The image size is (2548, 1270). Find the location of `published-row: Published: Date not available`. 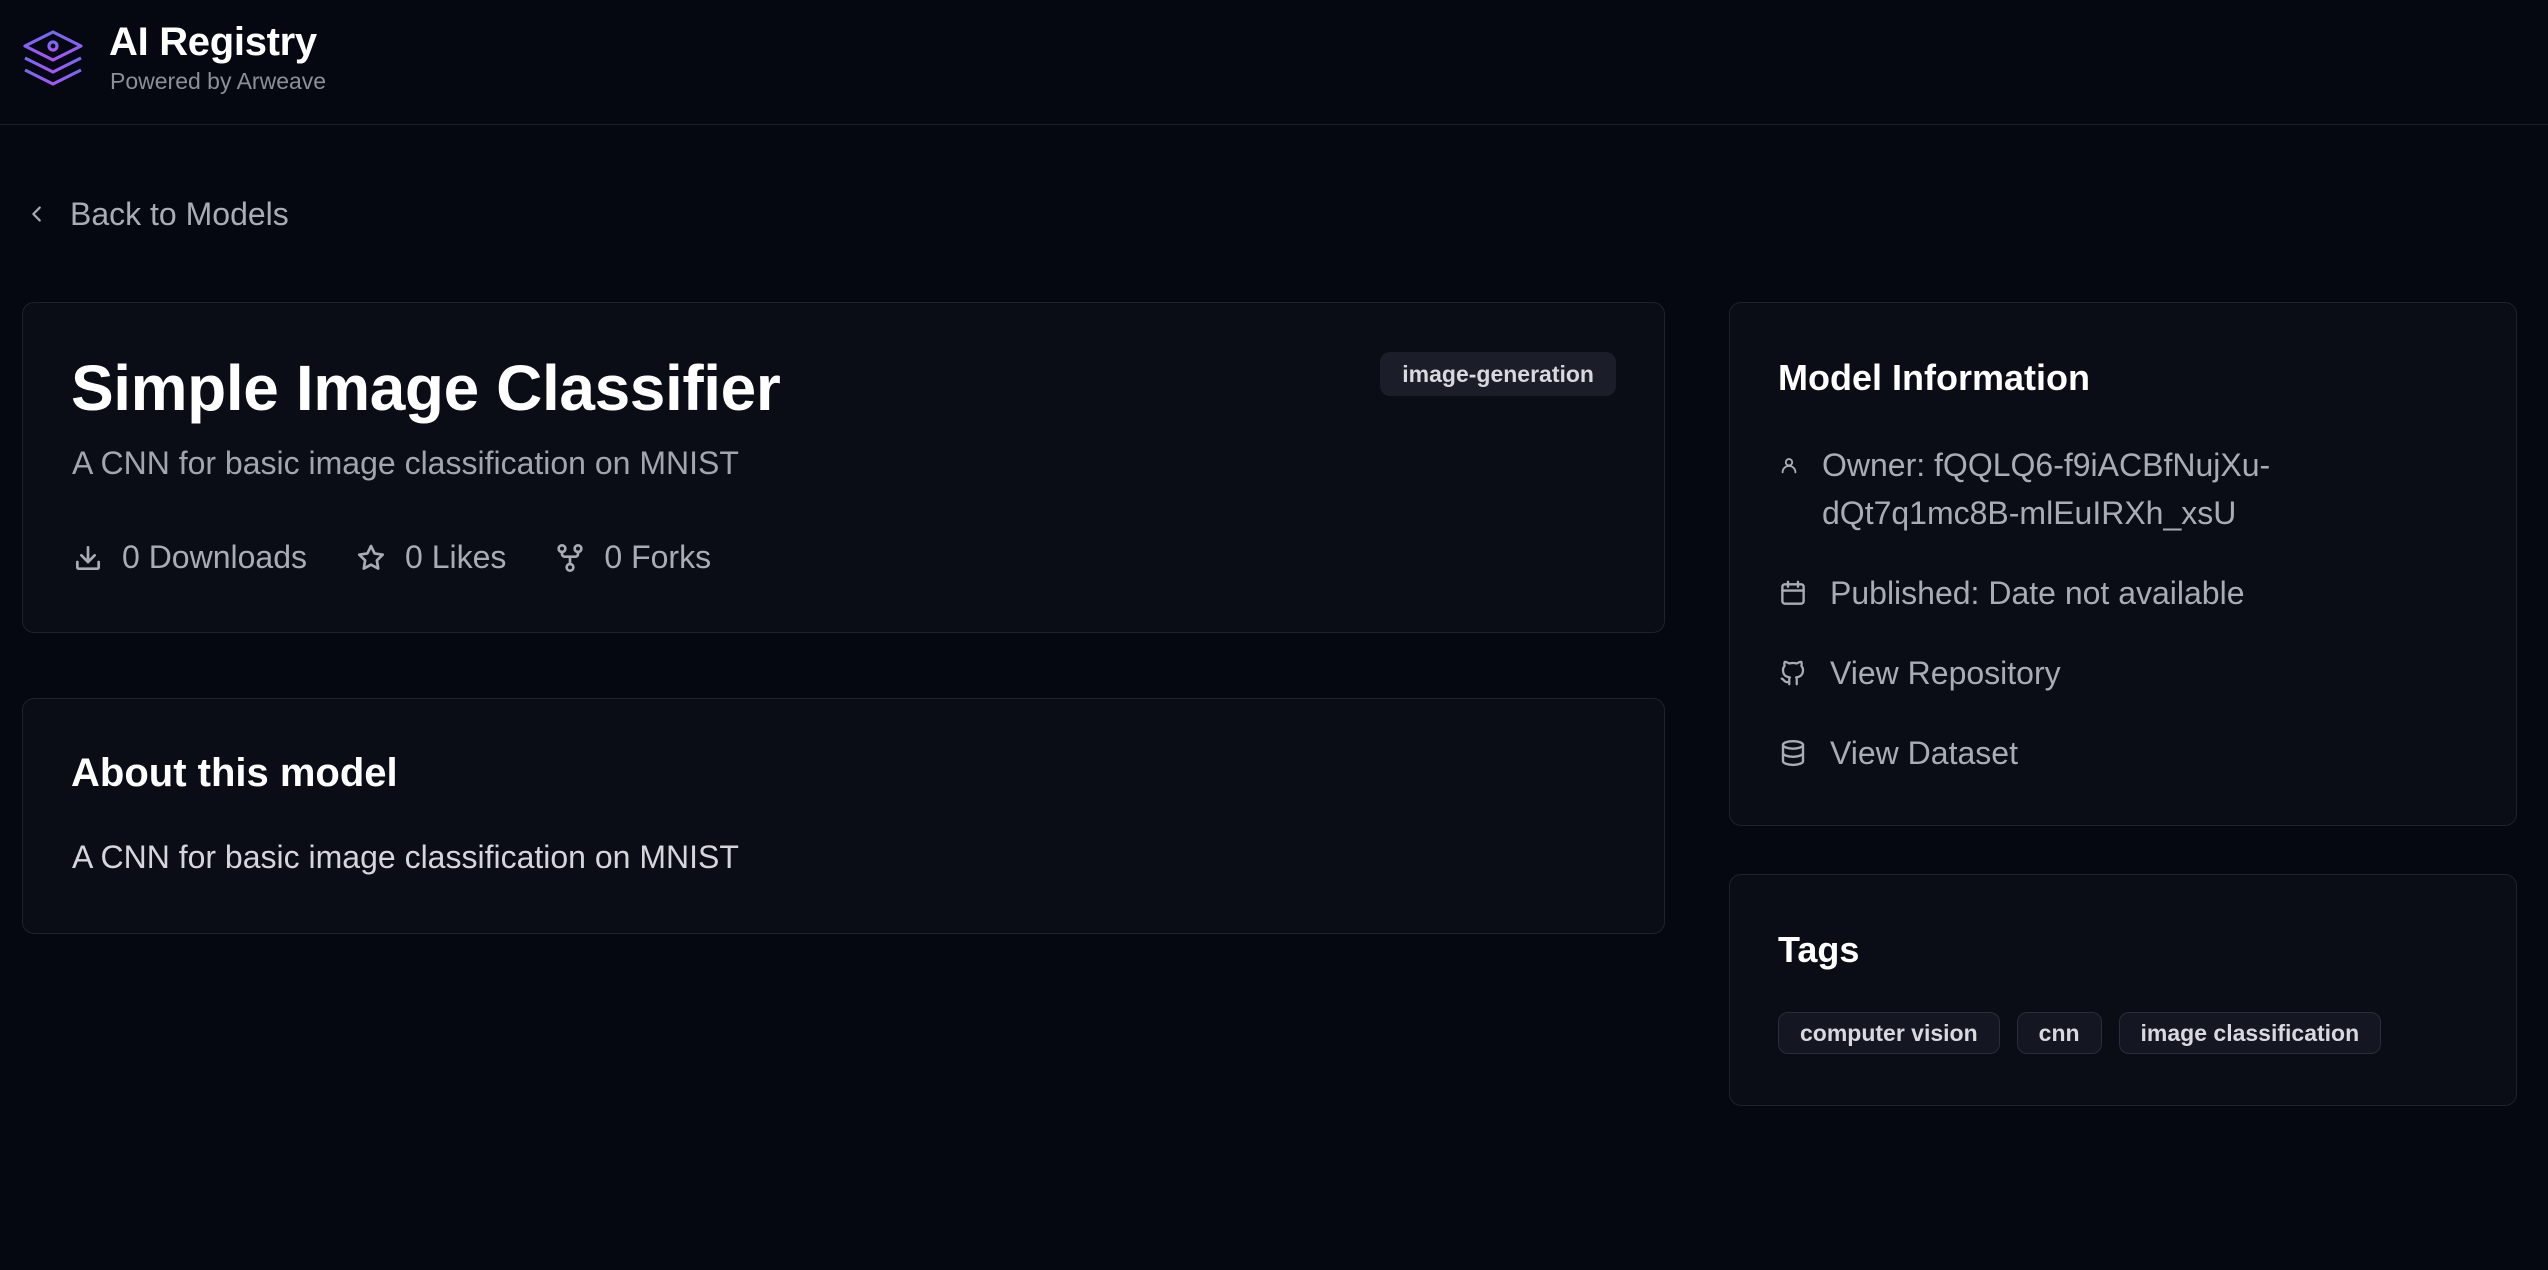

published-row: Published: Date not available is located at coordinates (2011, 593).